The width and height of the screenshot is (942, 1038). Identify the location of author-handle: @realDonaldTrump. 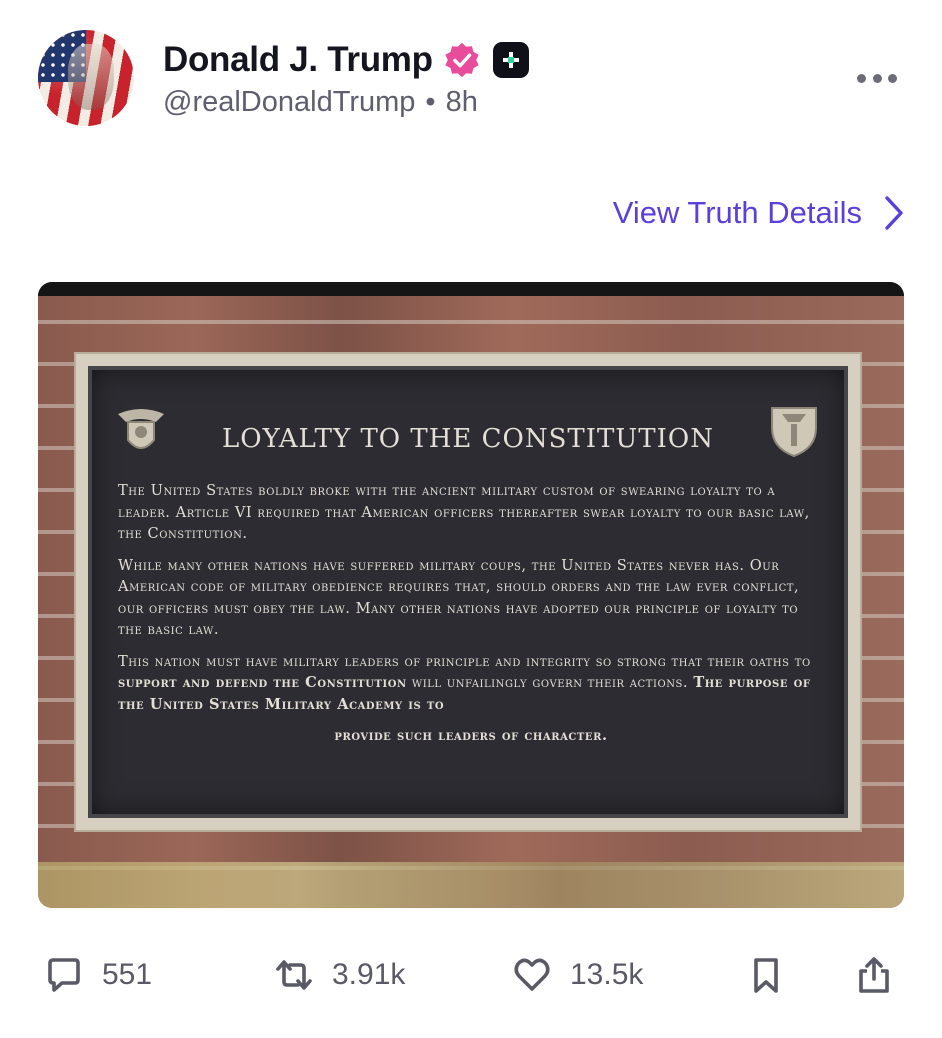
(289, 102).